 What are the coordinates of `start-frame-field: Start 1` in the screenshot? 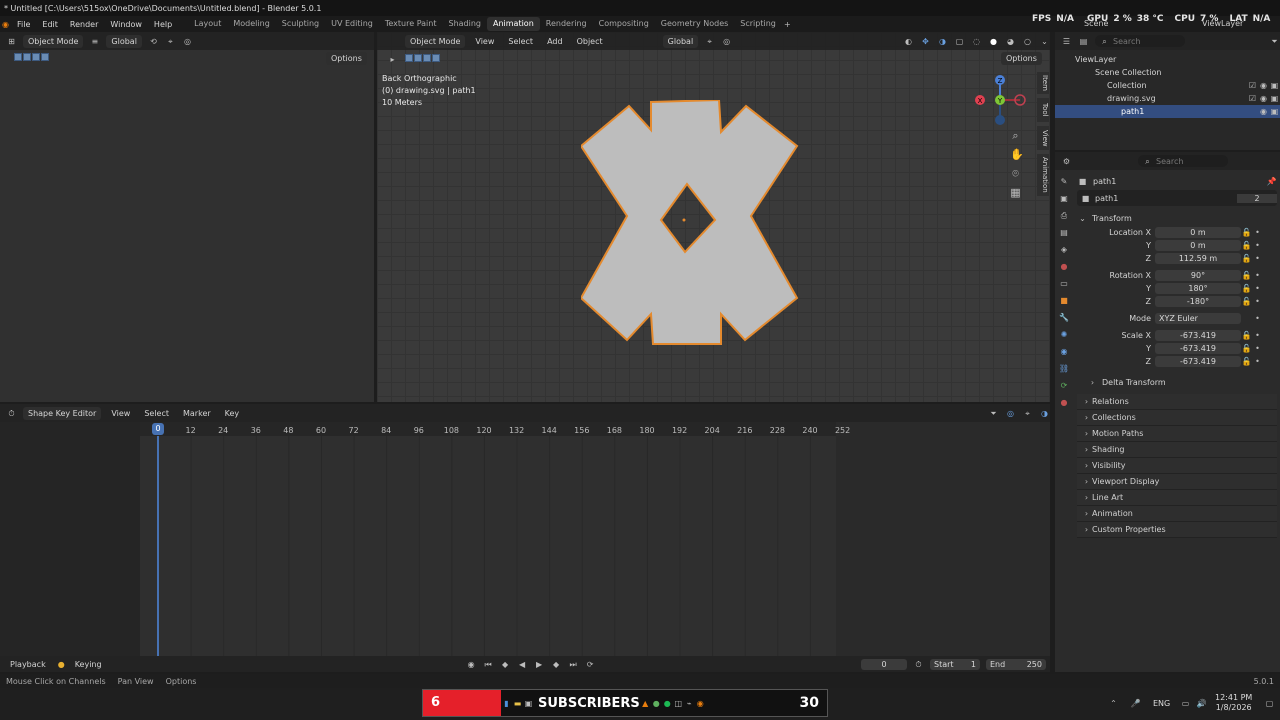 It's located at (955, 664).